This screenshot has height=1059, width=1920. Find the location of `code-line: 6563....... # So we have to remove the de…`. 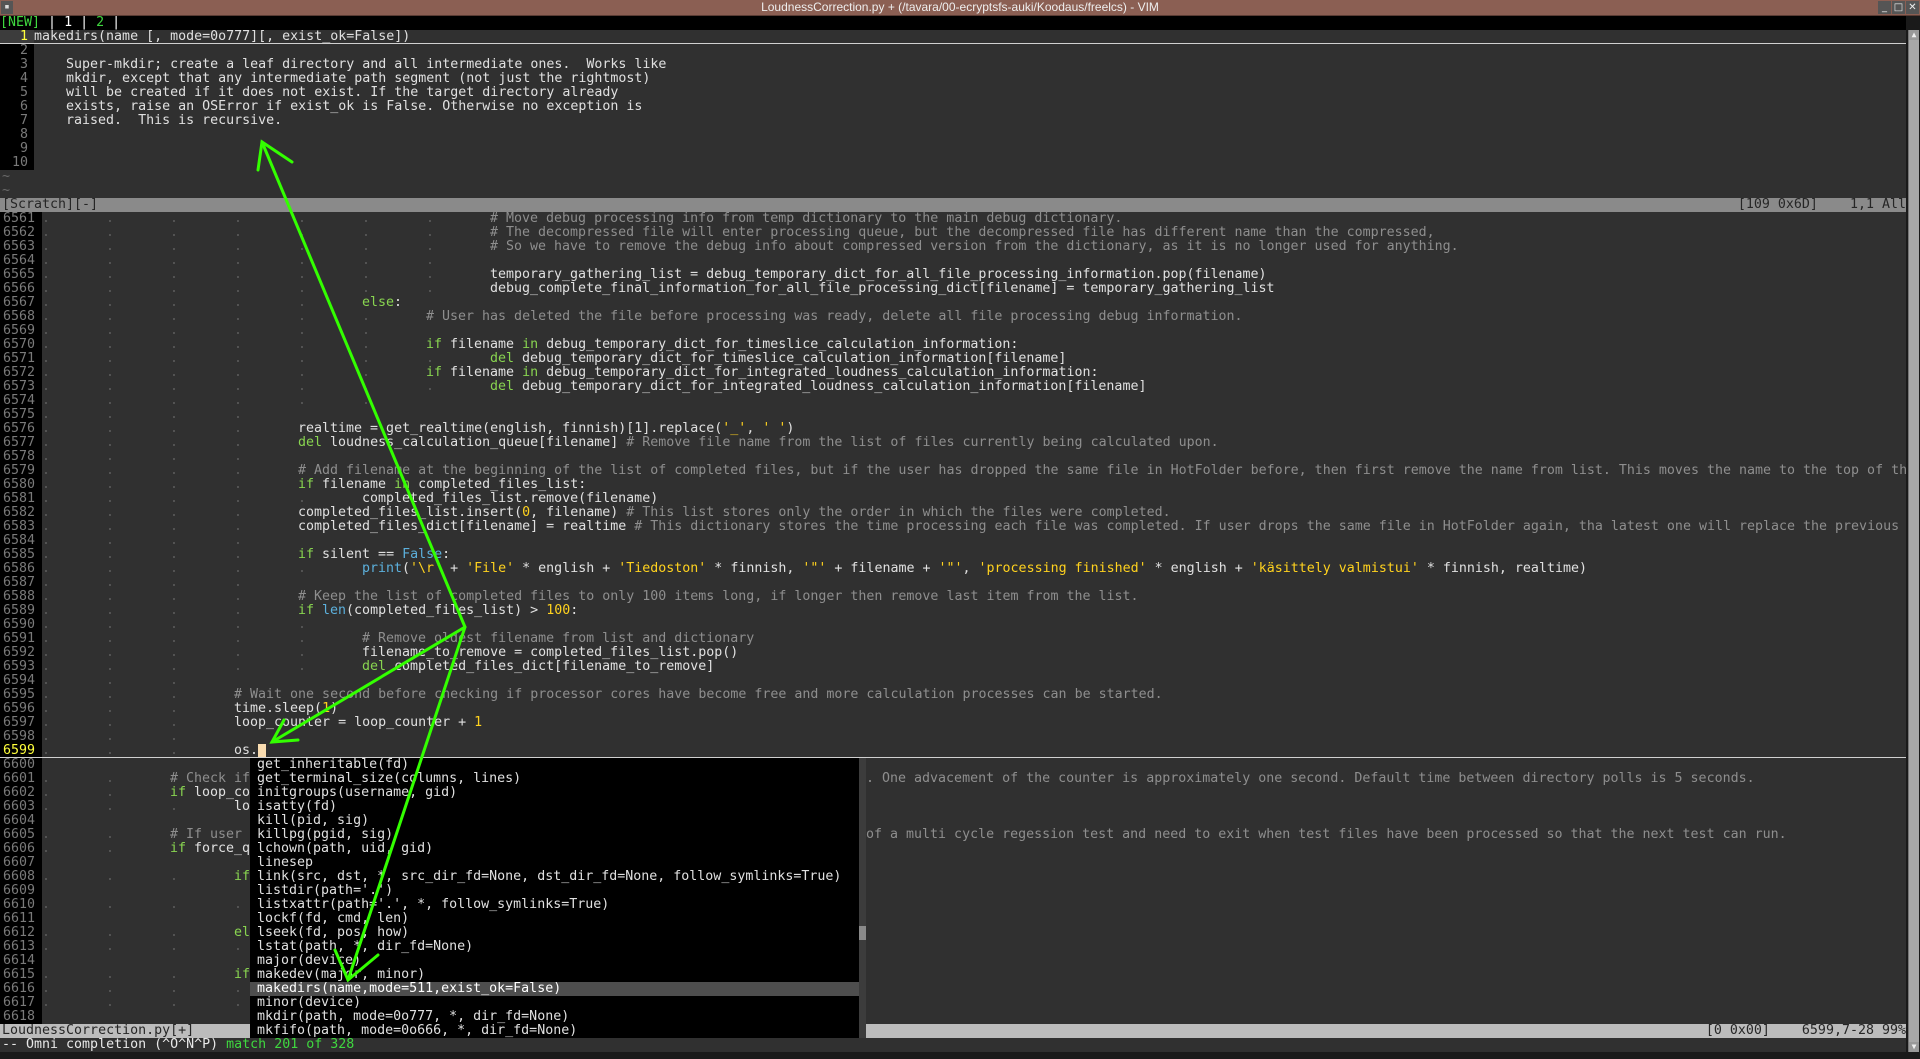

code-line: 6563....... # So we have to remove the de… is located at coordinates (953, 247).